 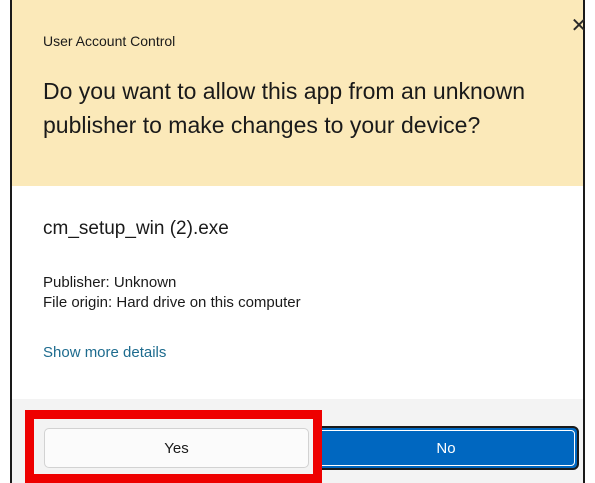 What do you see at coordinates (110, 282) in the screenshot?
I see `publisher-info: Publisher: Unknown` at bounding box center [110, 282].